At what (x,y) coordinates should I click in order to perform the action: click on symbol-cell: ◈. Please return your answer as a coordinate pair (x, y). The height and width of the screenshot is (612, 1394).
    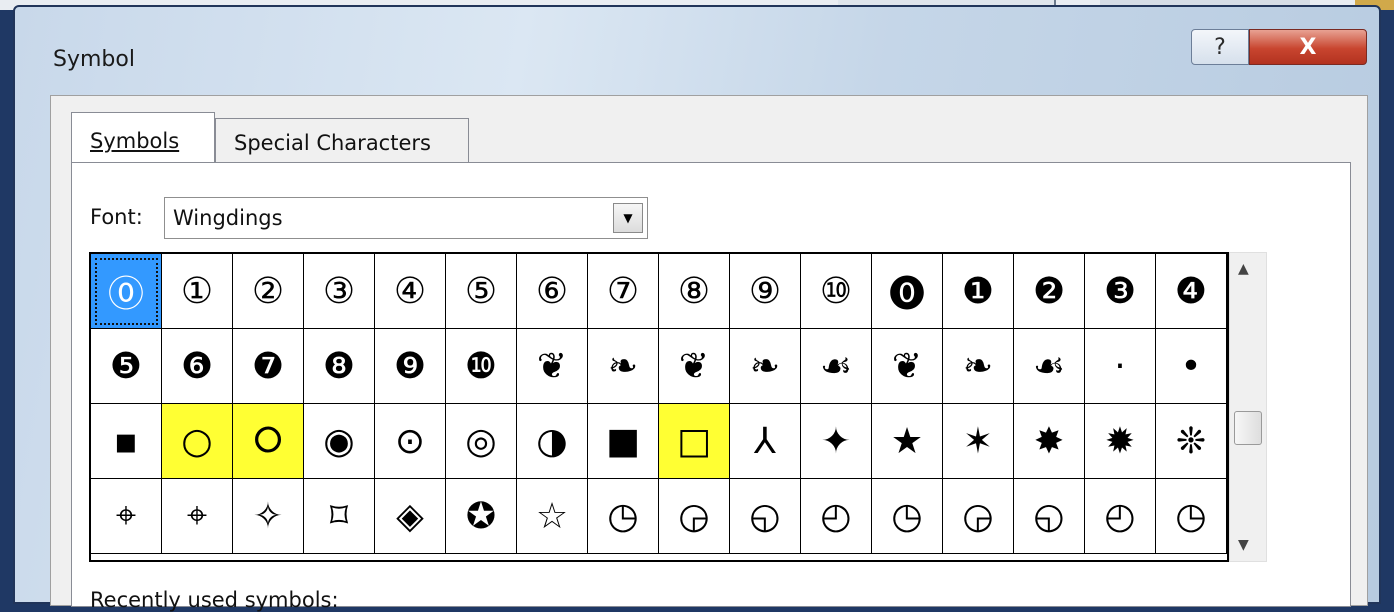
    Looking at the image, I should click on (410, 516).